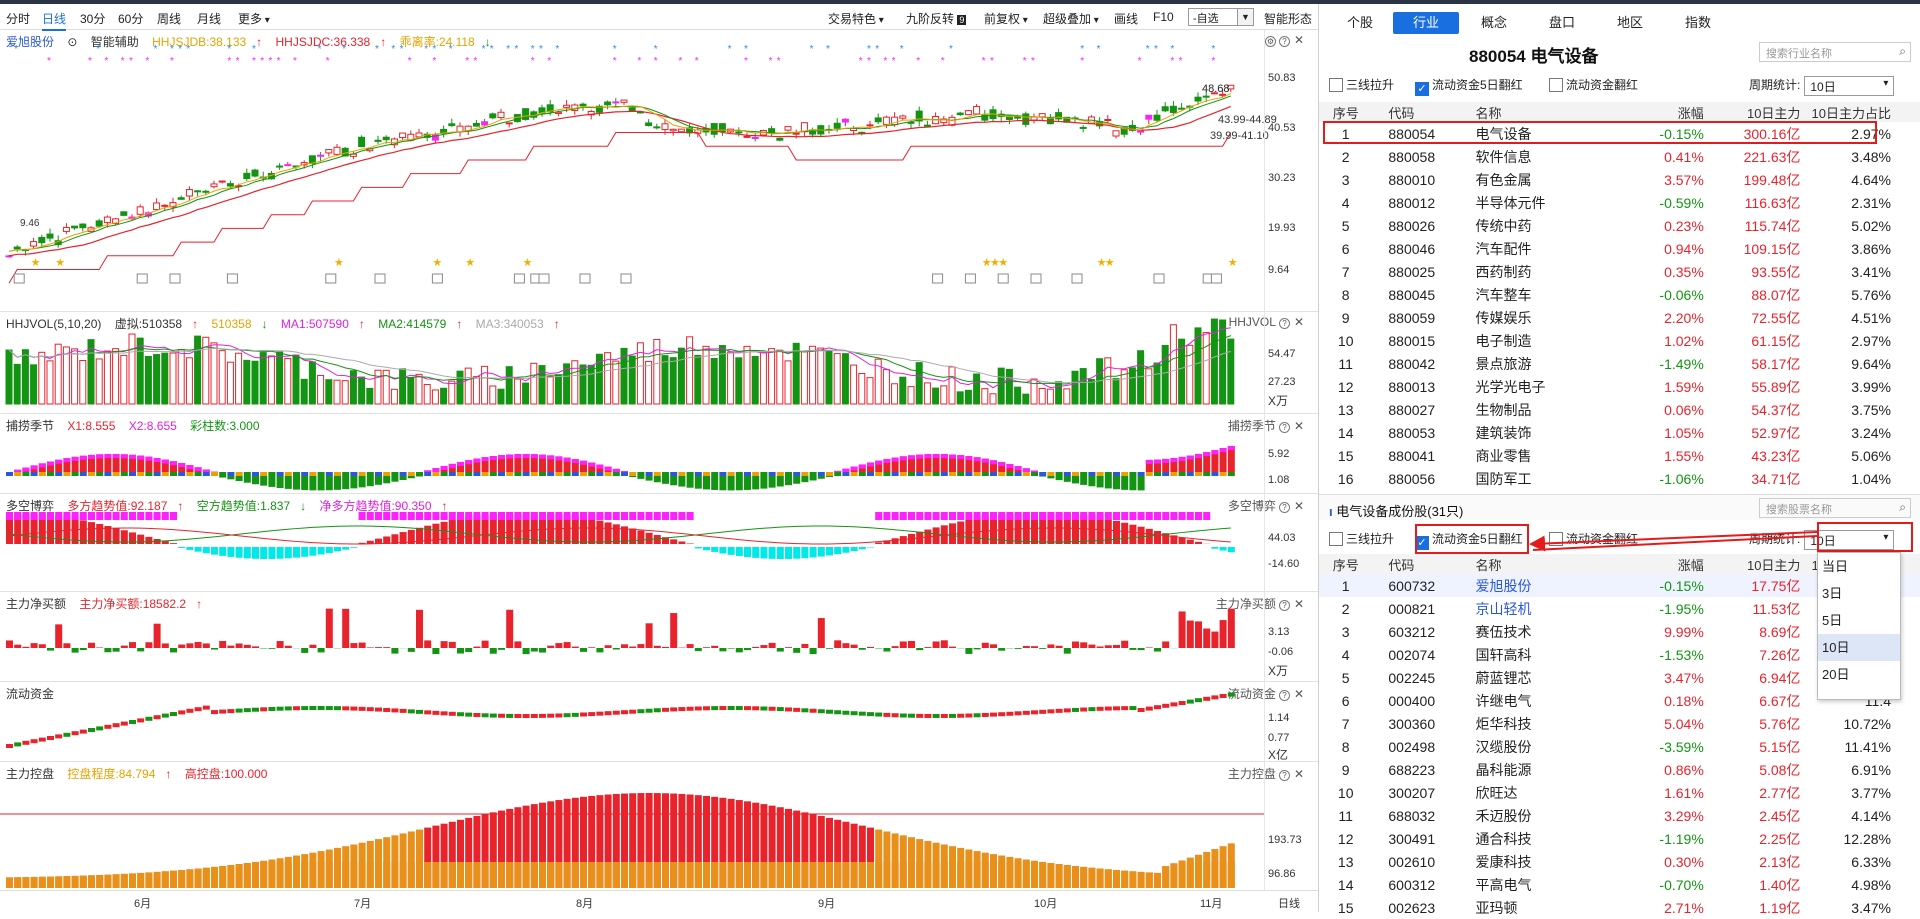  I want to click on stock-row: 15002623亚玛顿2.71%1.19亿3.47%, so click(1619, 907).